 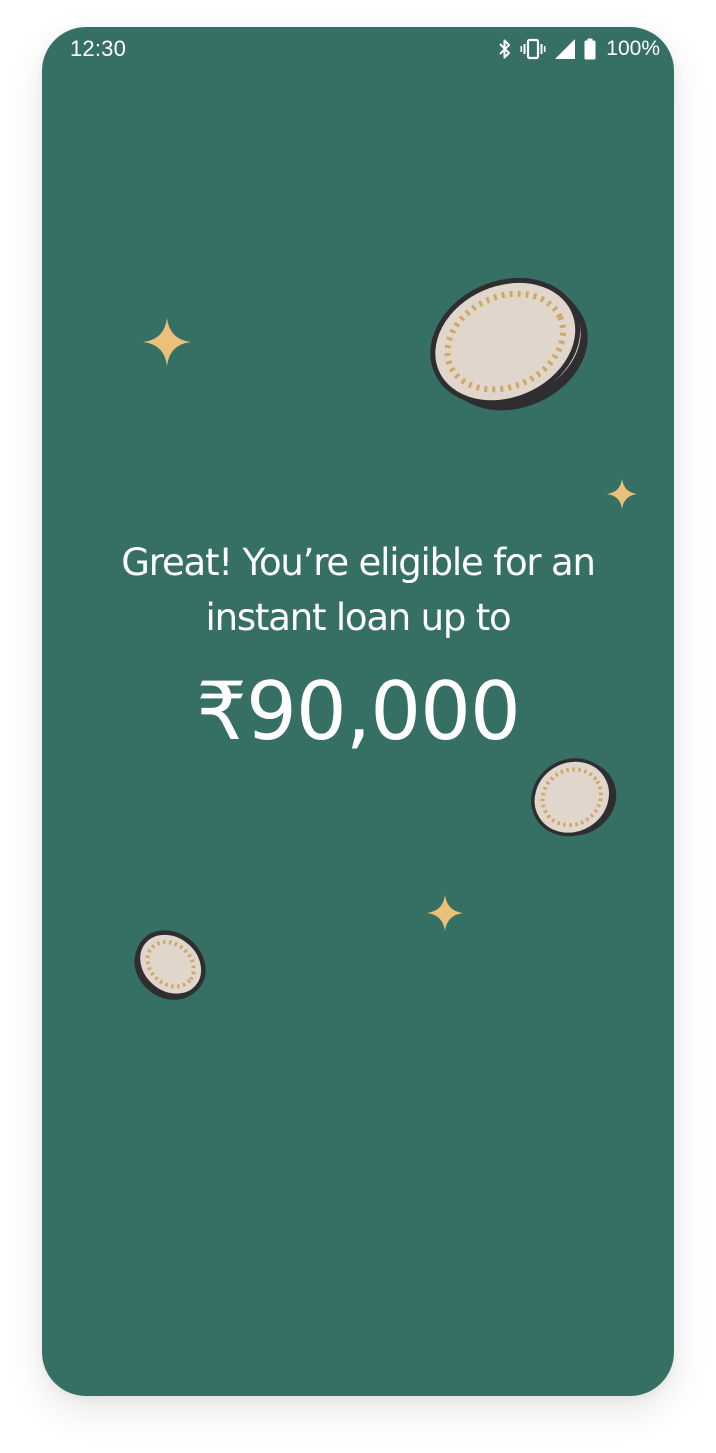 I want to click on status-icons: 100%, so click(x=579, y=49).